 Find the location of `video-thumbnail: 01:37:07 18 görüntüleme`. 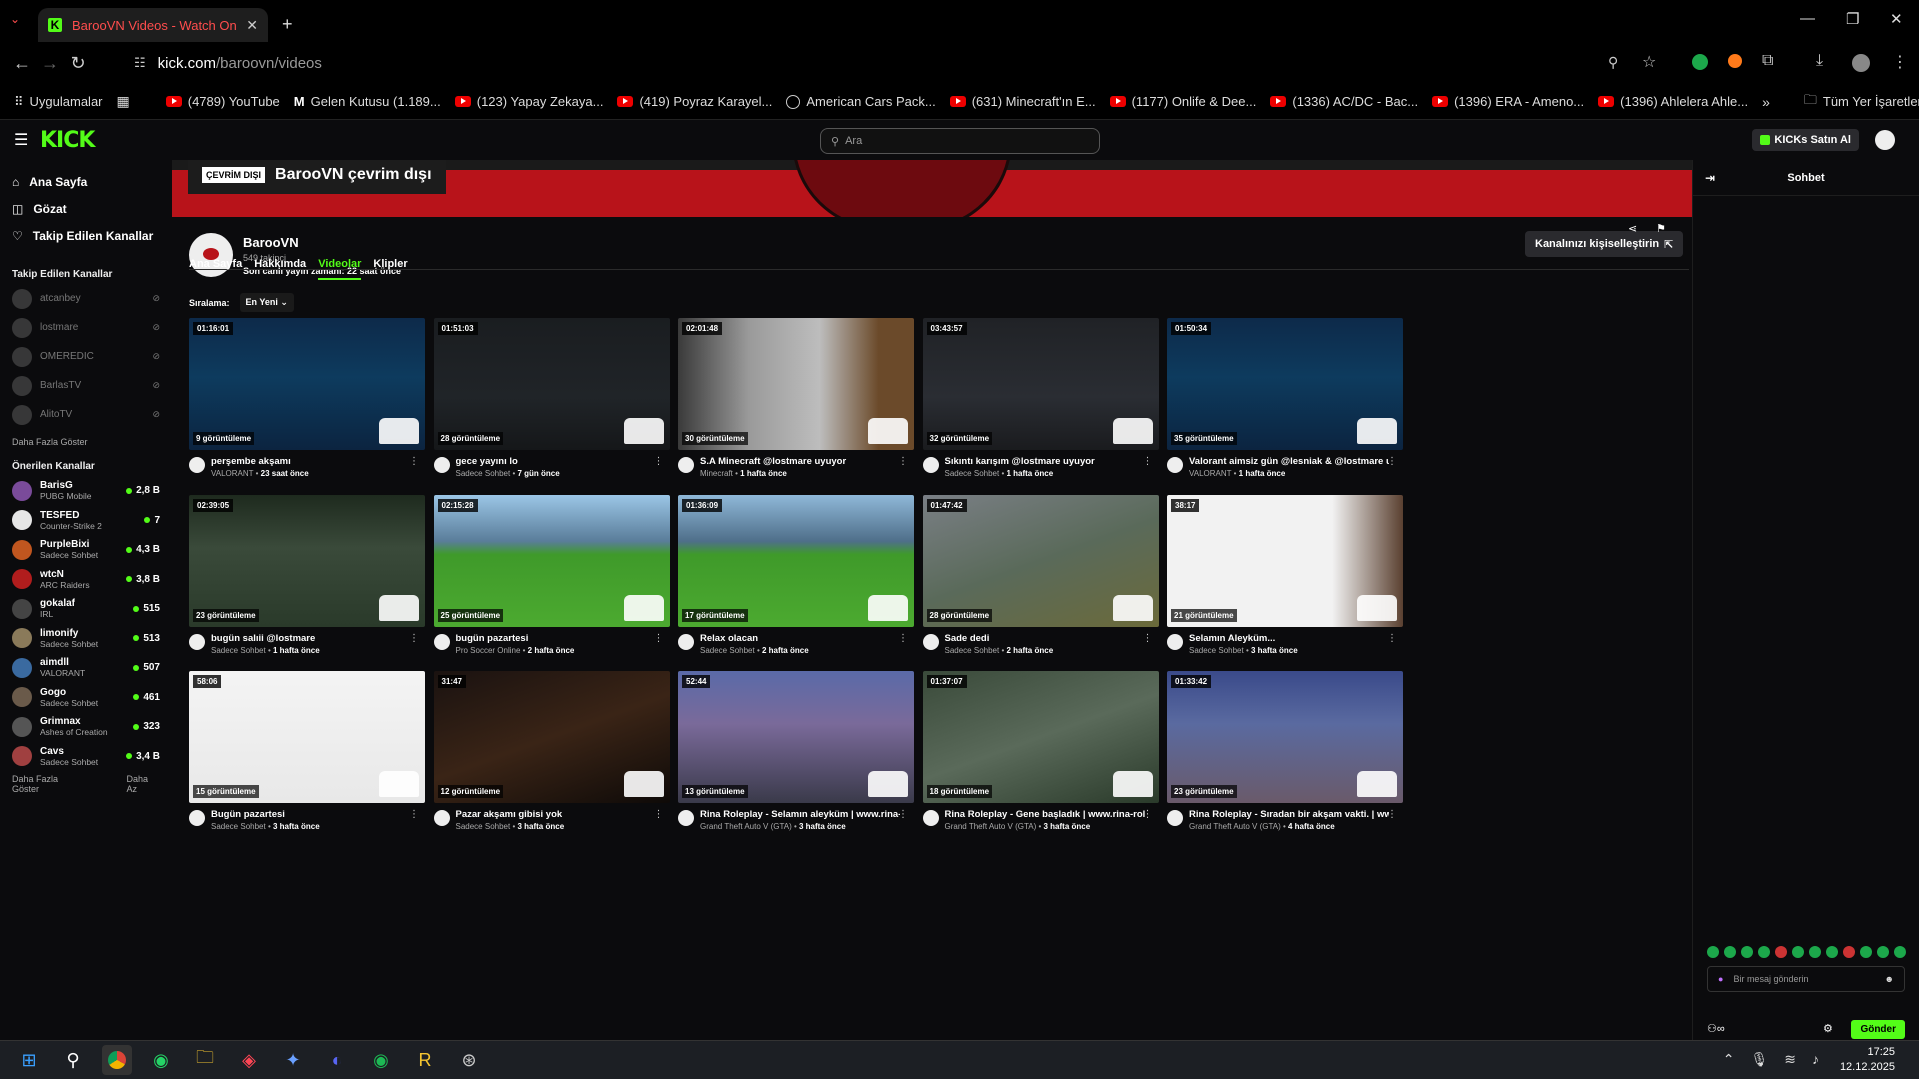

video-thumbnail: 01:37:07 18 görüntüleme is located at coordinates (1040, 737).